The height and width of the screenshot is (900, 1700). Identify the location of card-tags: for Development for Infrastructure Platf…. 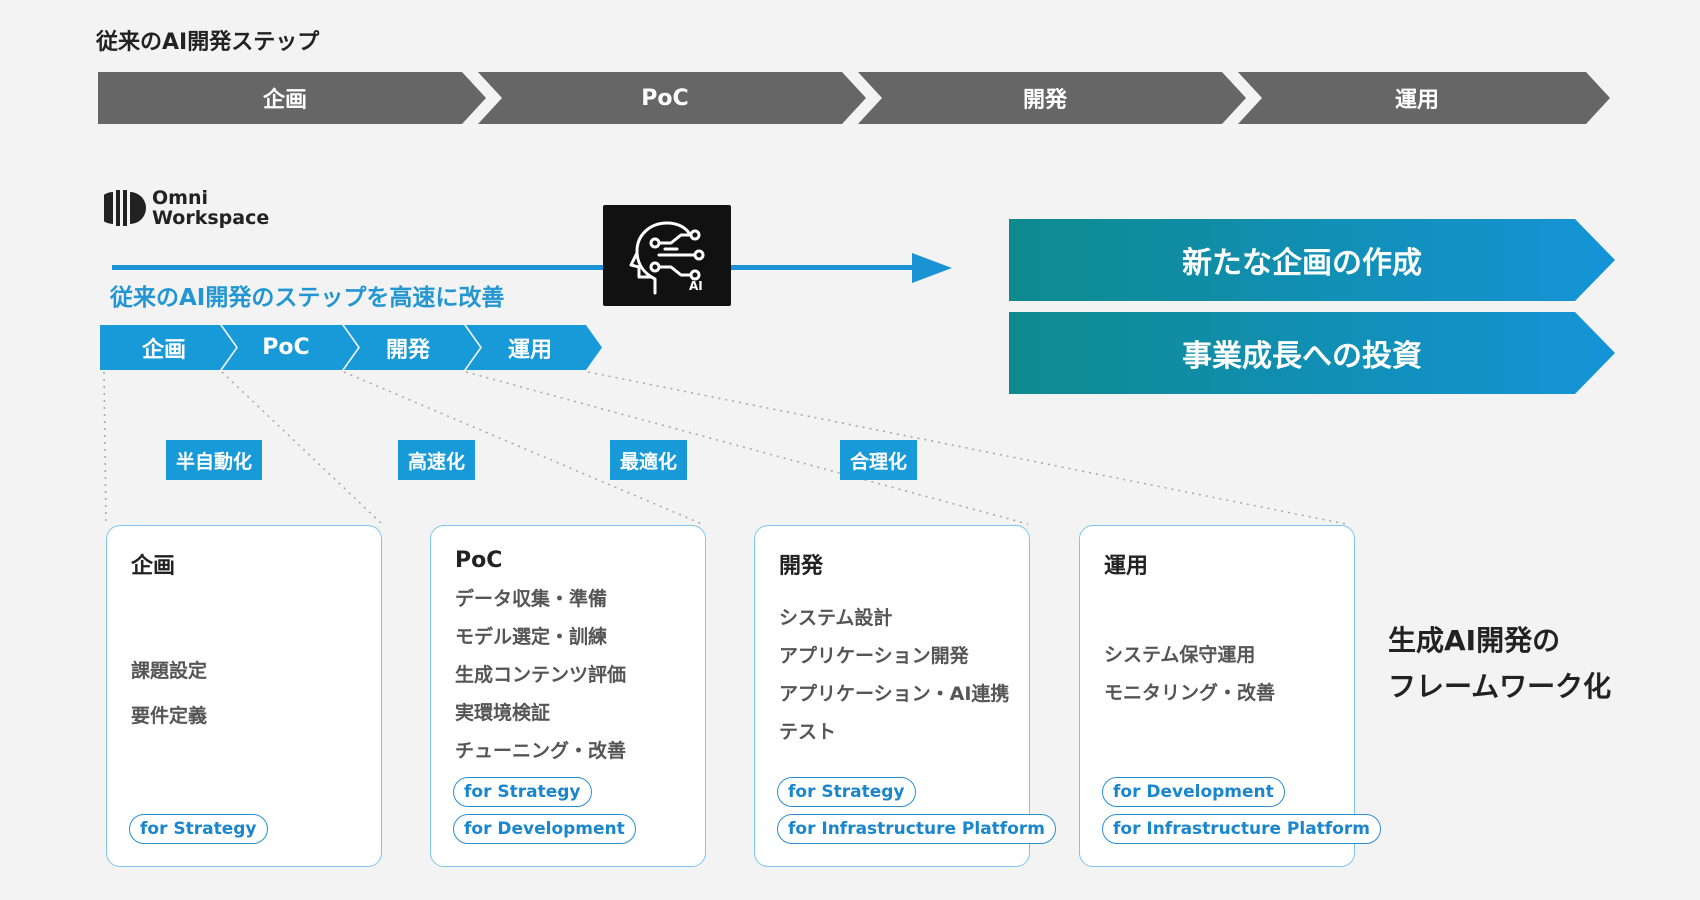
(1241, 810).